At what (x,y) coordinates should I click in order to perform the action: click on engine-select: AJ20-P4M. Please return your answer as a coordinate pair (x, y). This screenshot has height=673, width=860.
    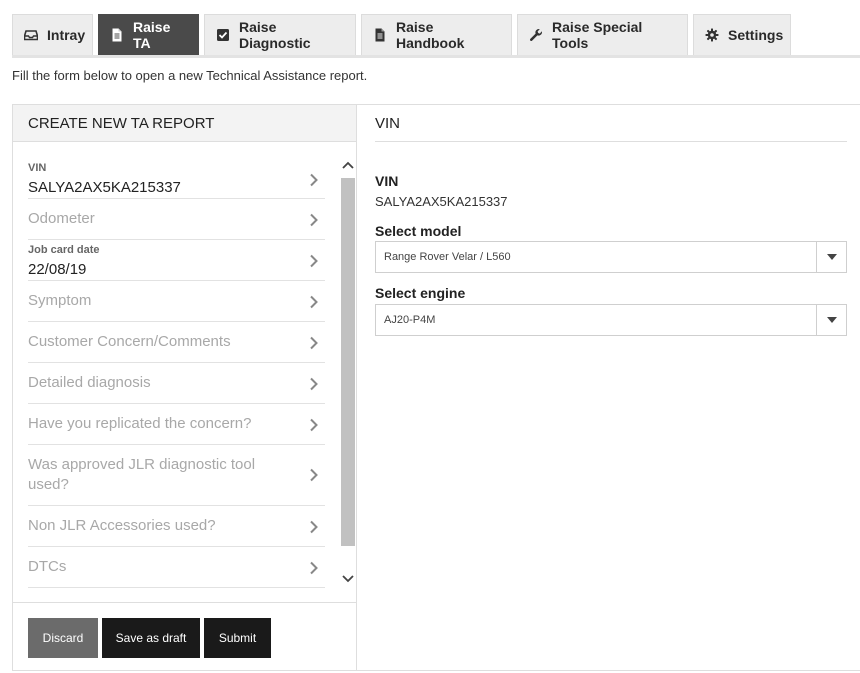
    Looking at the image, I should click on (611, 320).